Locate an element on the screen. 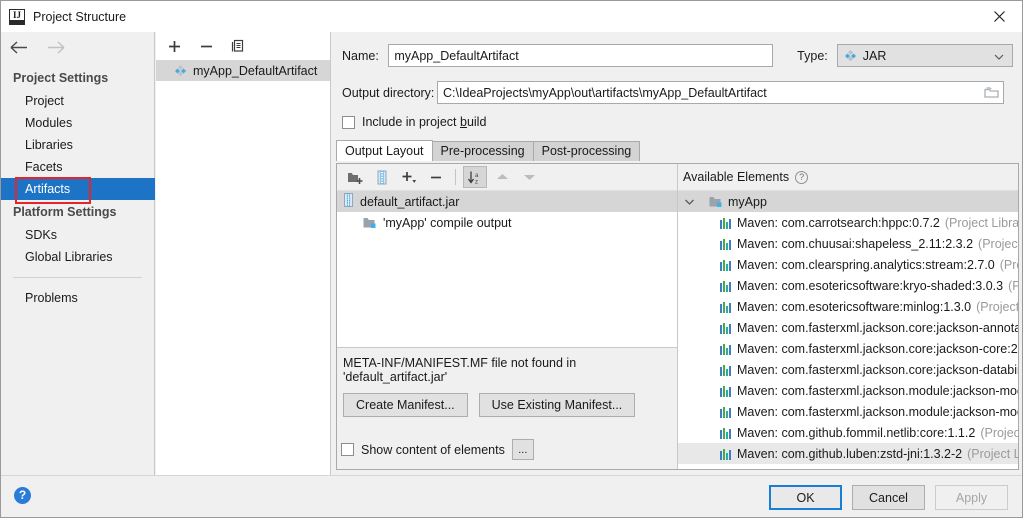 This screenshot has width=1023, height=518. include-in-project-build-checkbox: Include in project build is located at coordinates (414, 122).